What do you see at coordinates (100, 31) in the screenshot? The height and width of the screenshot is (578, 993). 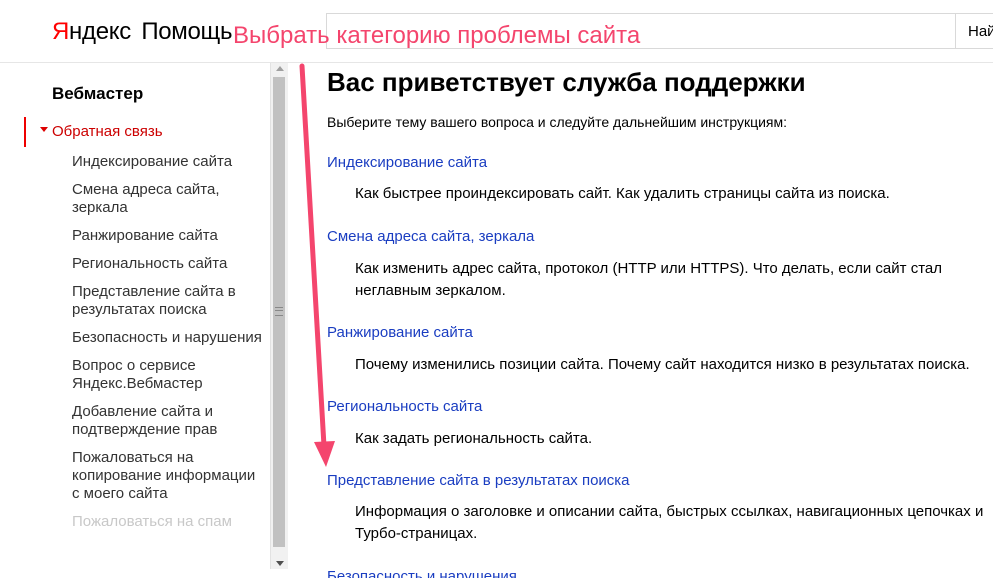 I see `logo-brand-rest: ндекс` at bounding box center [100, 31].